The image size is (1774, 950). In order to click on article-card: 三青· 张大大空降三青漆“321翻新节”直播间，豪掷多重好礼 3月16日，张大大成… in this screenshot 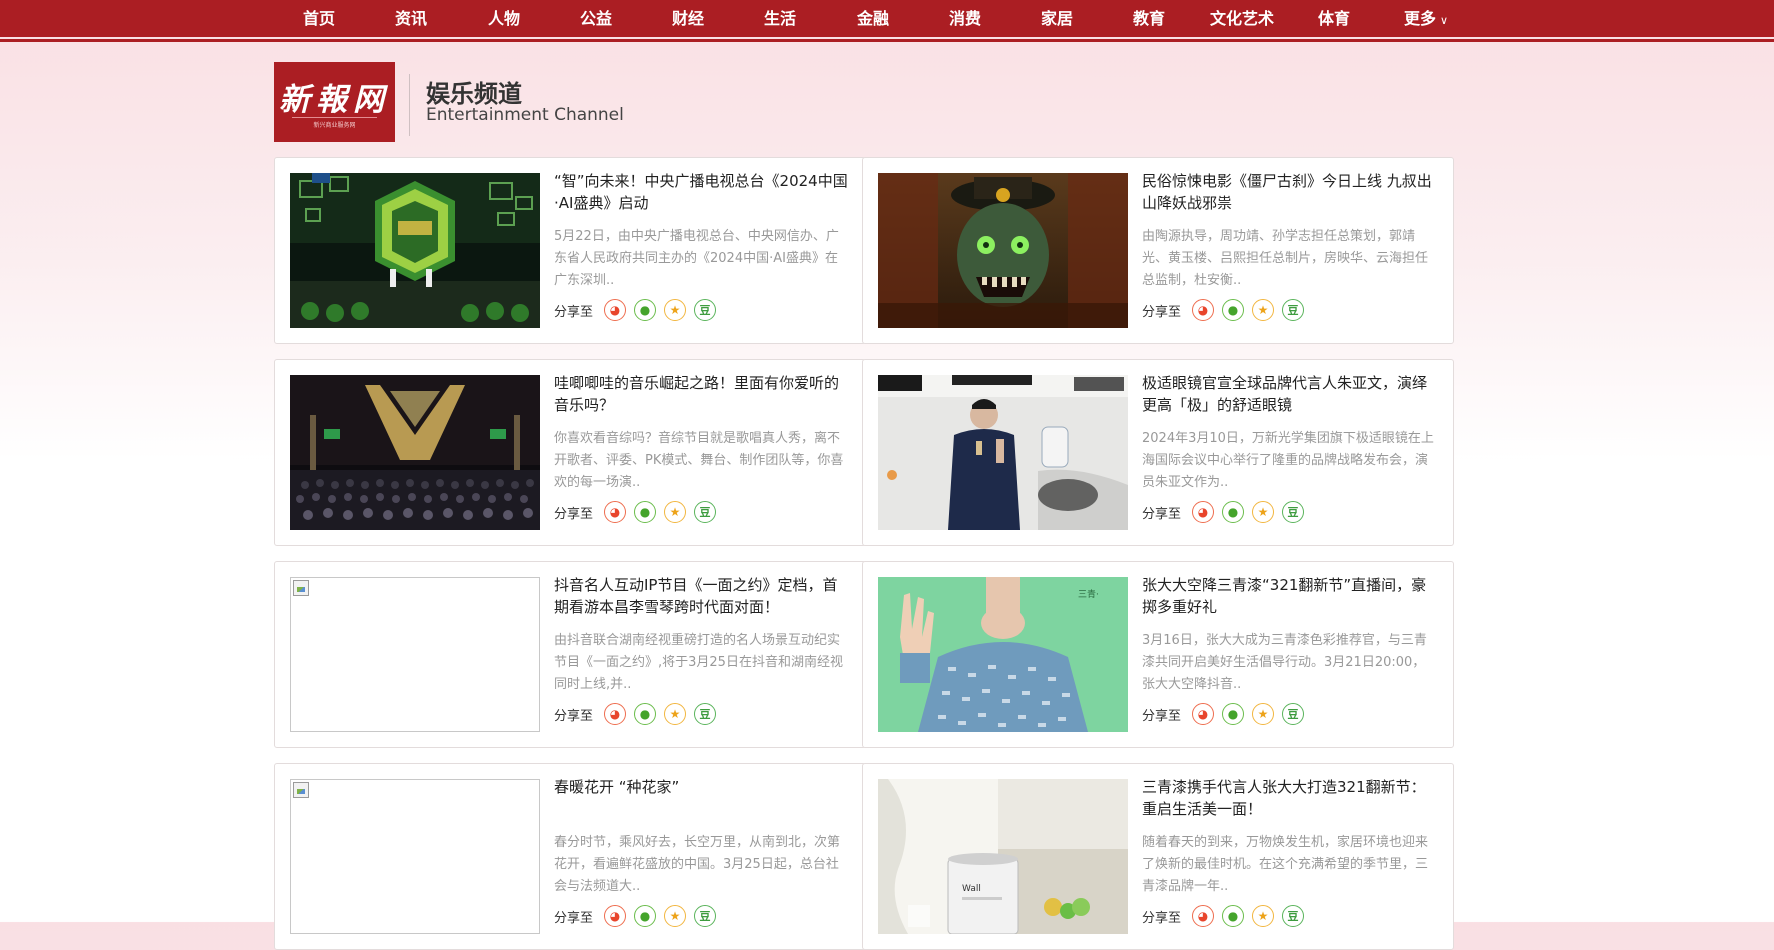, I will do `click(1158, 654)`.